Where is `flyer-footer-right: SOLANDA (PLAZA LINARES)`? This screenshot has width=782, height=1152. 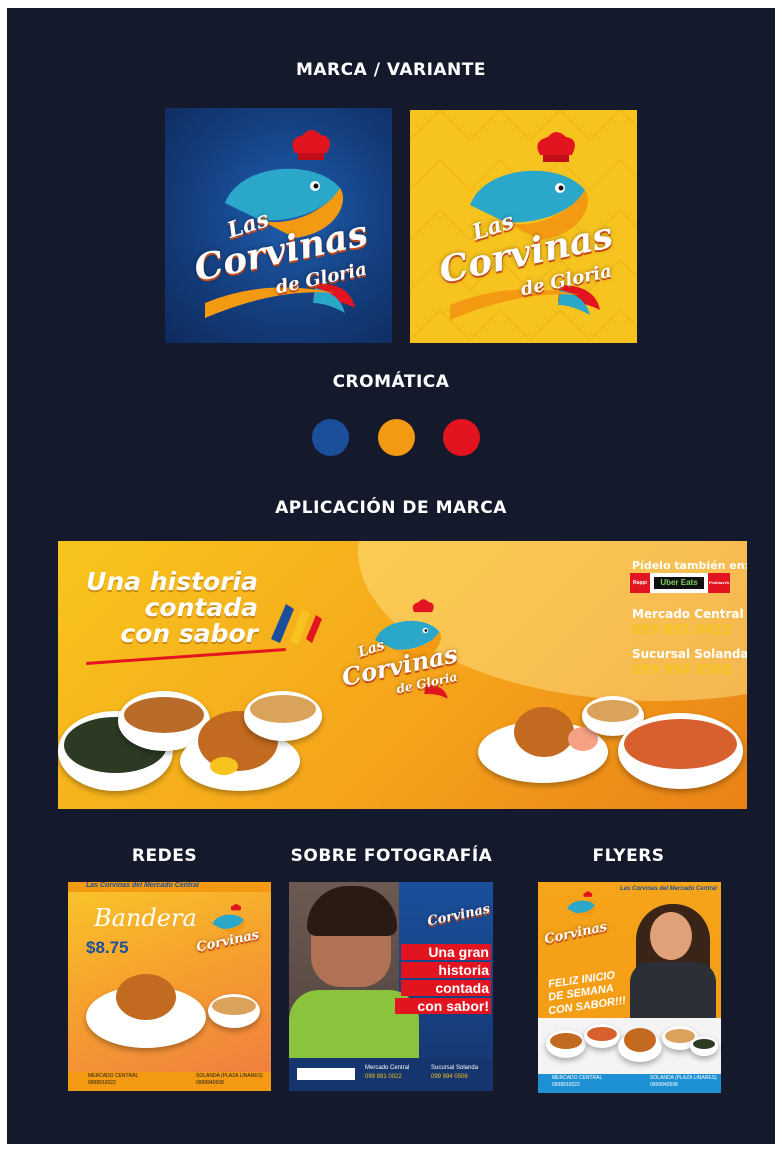
flyer-footer-right: SOLANDA (PLAZA LINARES) is located at coordinates (683, 1078).